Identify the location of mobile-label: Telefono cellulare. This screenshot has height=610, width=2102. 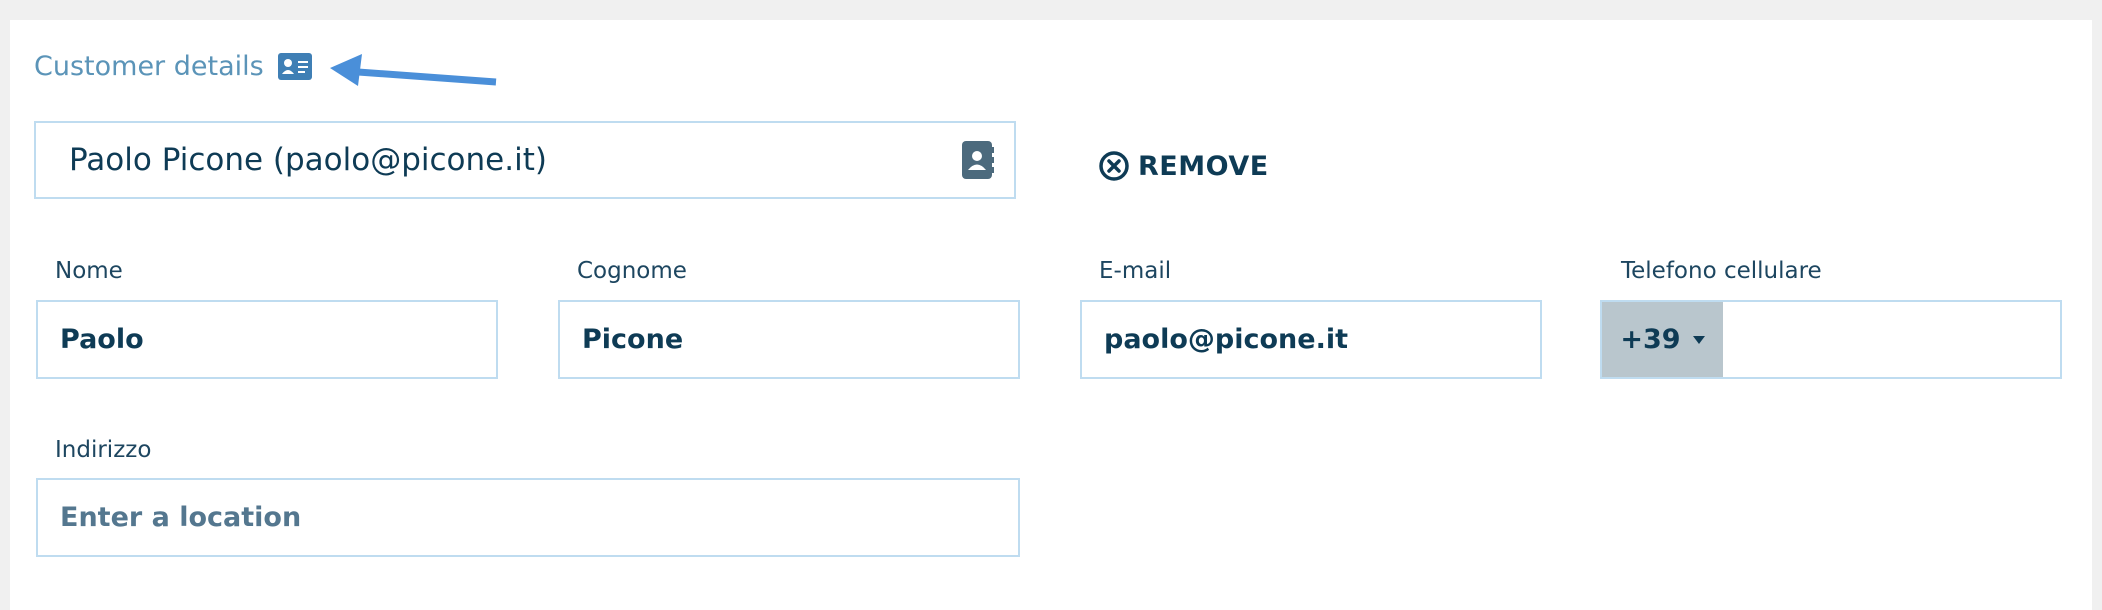
(1721, 271).